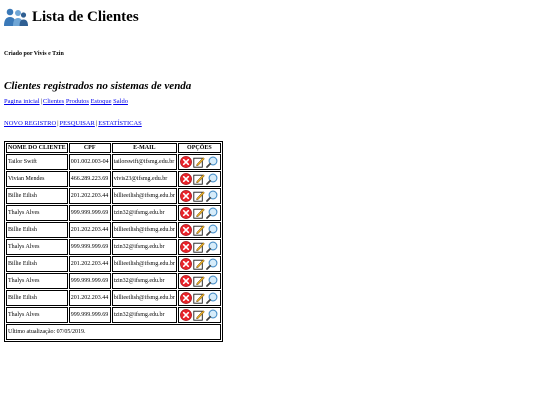 The height and width of the screenshot is (405, 540). What do you see at coordinates (37, 162) in the screenshot?
I see `cell-nome: Tailor Swift` at bounding box center [37, 162].